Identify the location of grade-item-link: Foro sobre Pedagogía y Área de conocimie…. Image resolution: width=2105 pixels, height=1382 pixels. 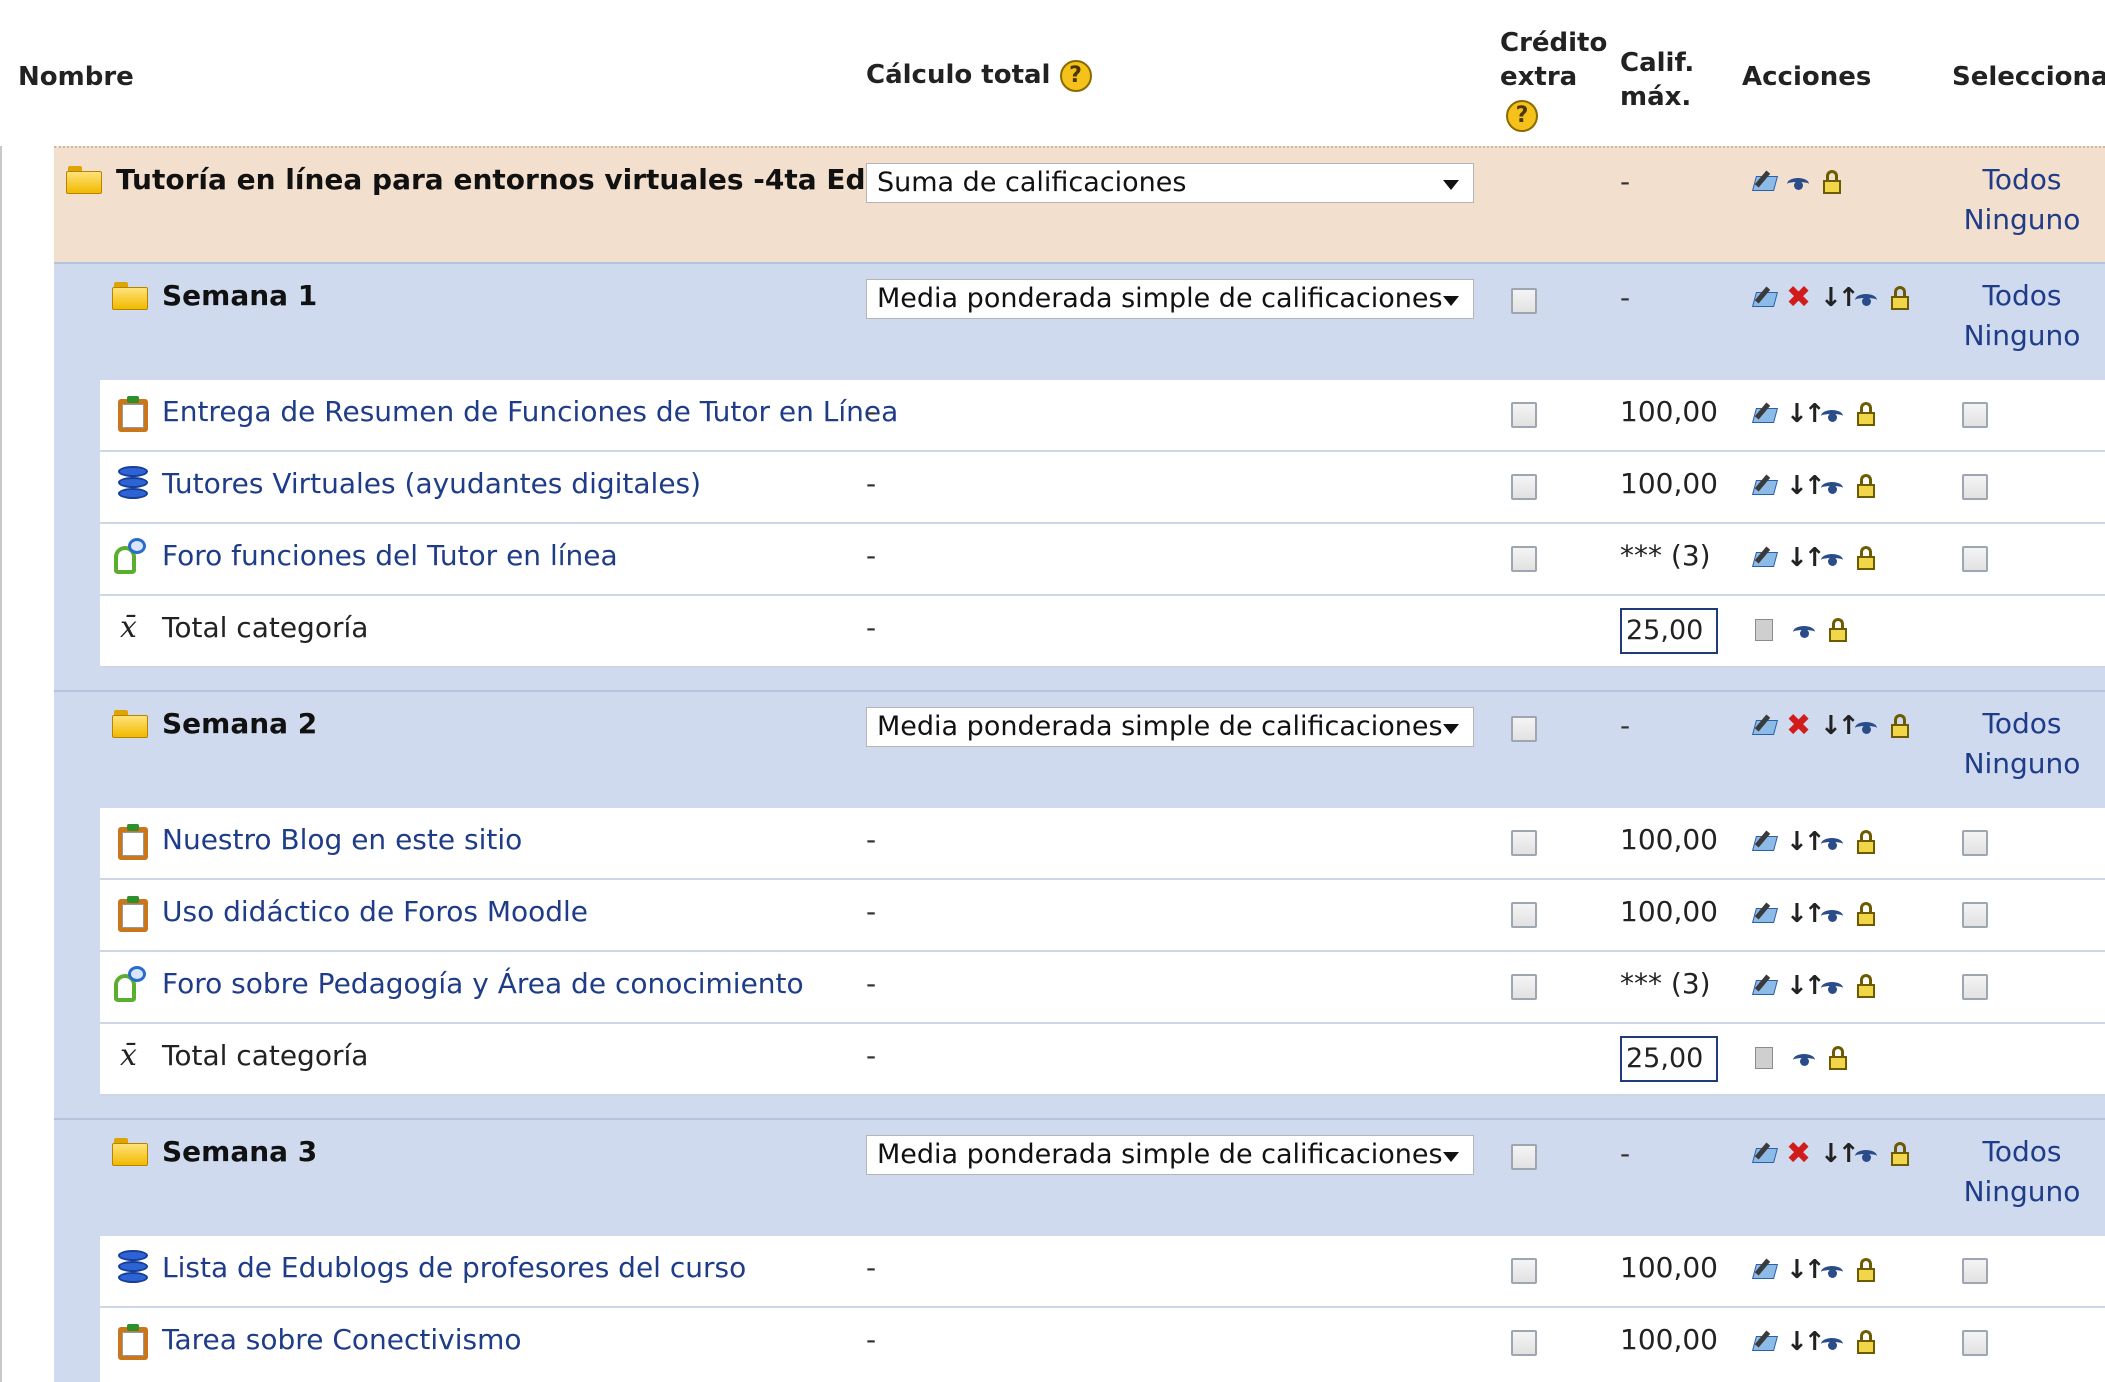
(483, 984).